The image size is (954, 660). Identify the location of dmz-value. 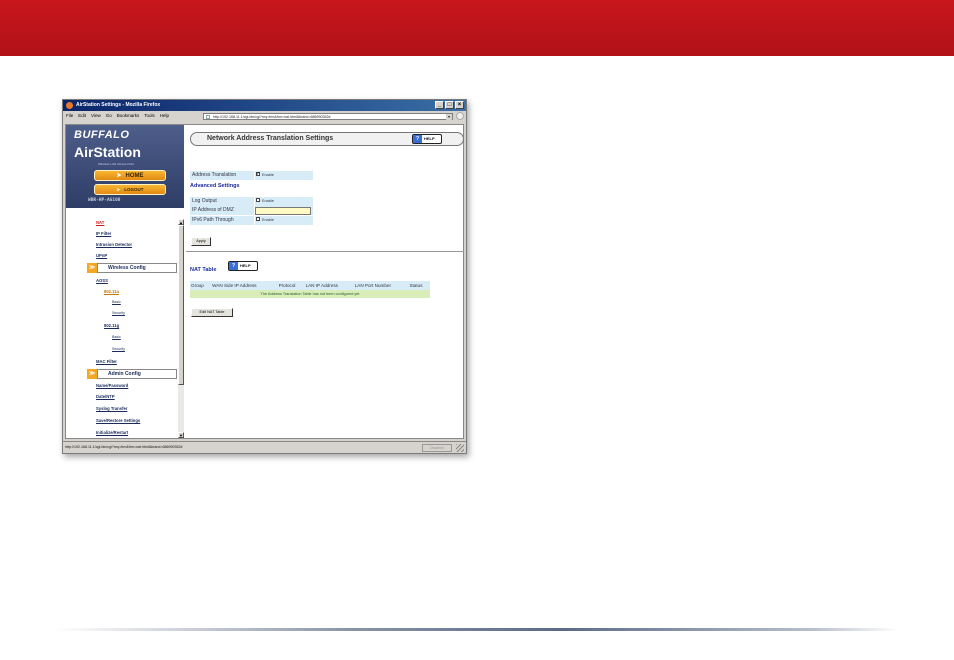
(284, 210).